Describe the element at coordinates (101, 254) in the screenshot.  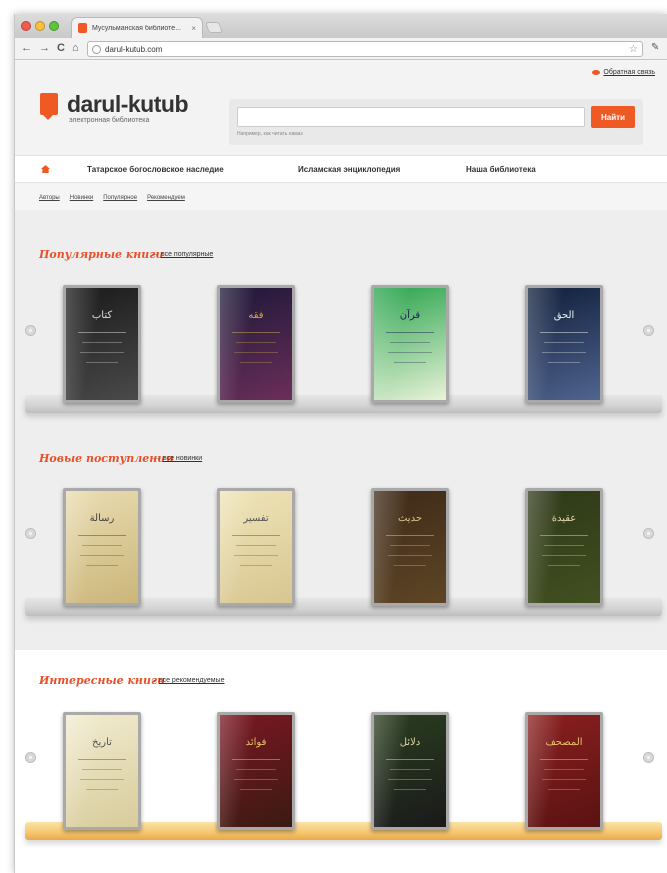
I see `section-title: Популярные книги` at that location.